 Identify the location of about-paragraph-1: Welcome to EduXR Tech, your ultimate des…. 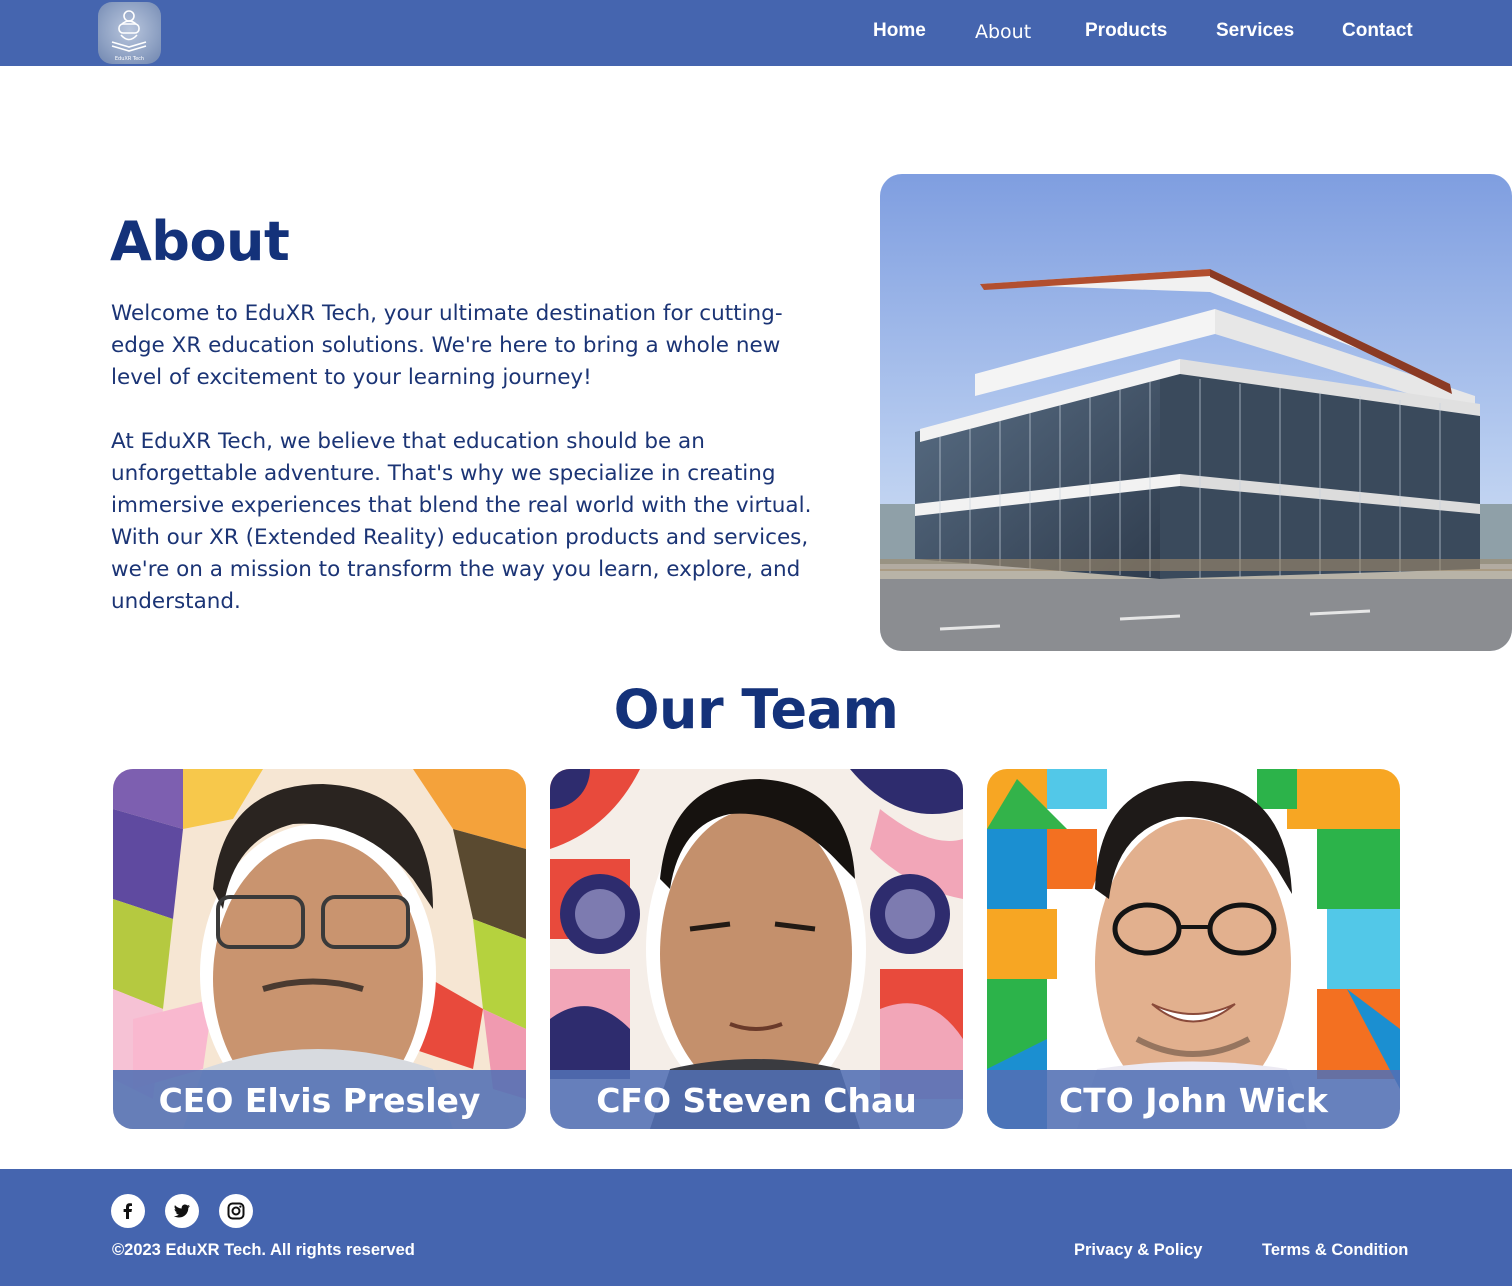
(447, 345).